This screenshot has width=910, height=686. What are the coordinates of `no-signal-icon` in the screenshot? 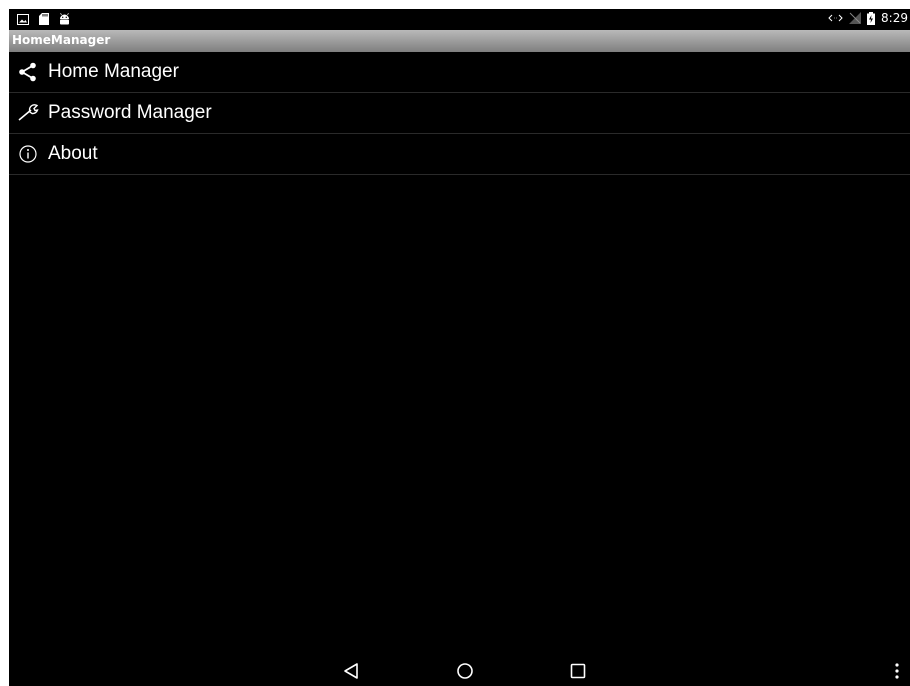 It's located at (855, 18).